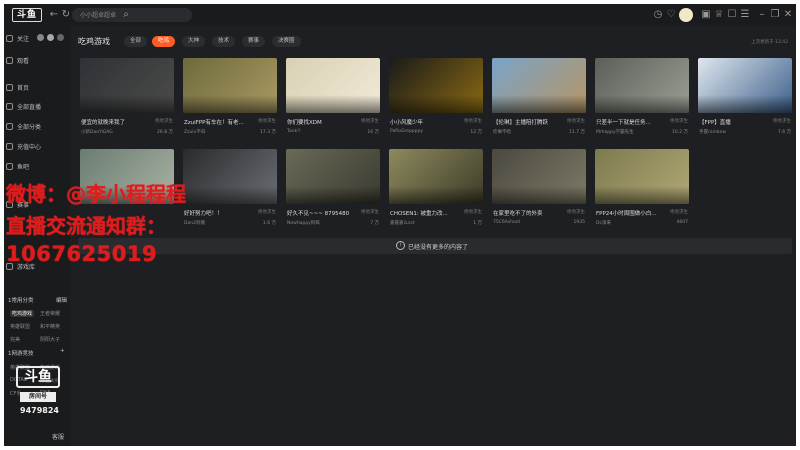  I want to click on home-icon, so click(9, 87).